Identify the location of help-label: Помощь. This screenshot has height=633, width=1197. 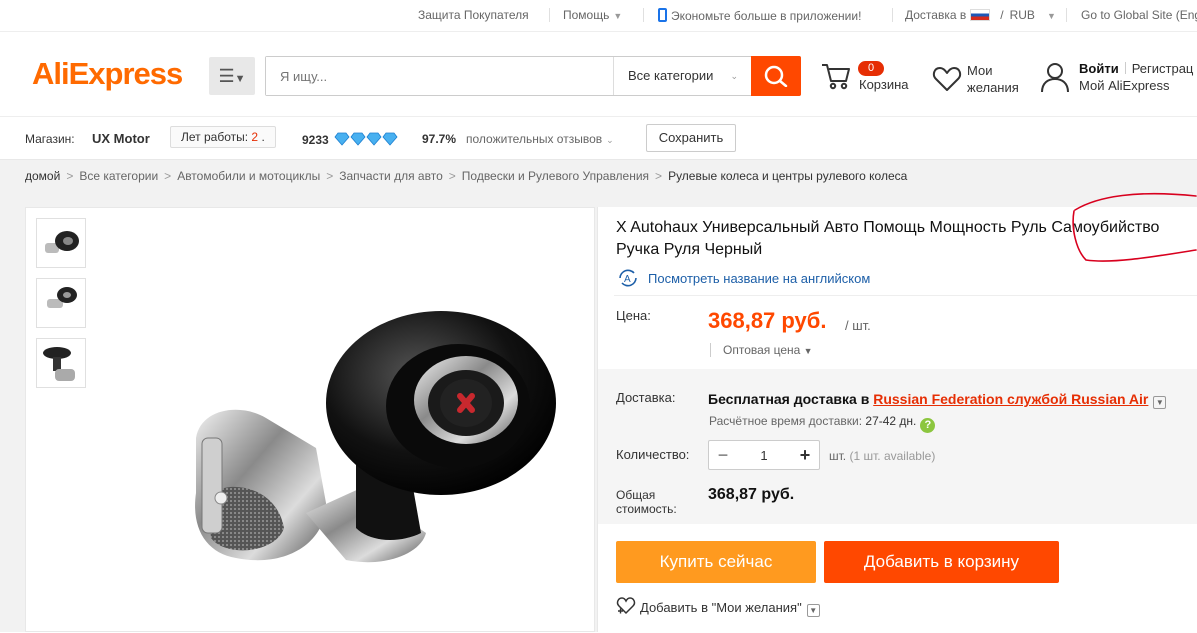
(586, 15).